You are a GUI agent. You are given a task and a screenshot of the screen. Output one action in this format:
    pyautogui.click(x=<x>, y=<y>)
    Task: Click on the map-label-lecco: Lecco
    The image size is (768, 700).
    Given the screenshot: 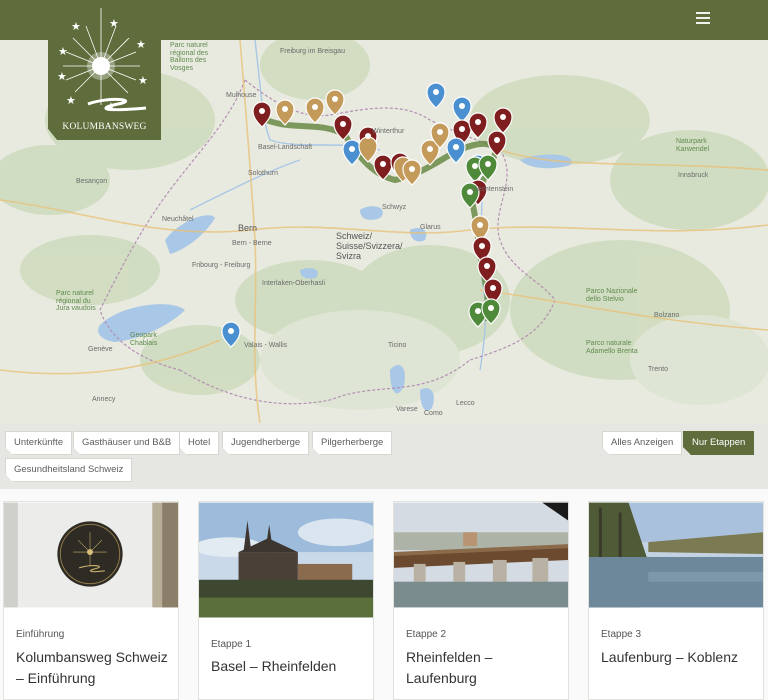 What is the action you would take?
    pyautogui.click(x=465, y=403)
    